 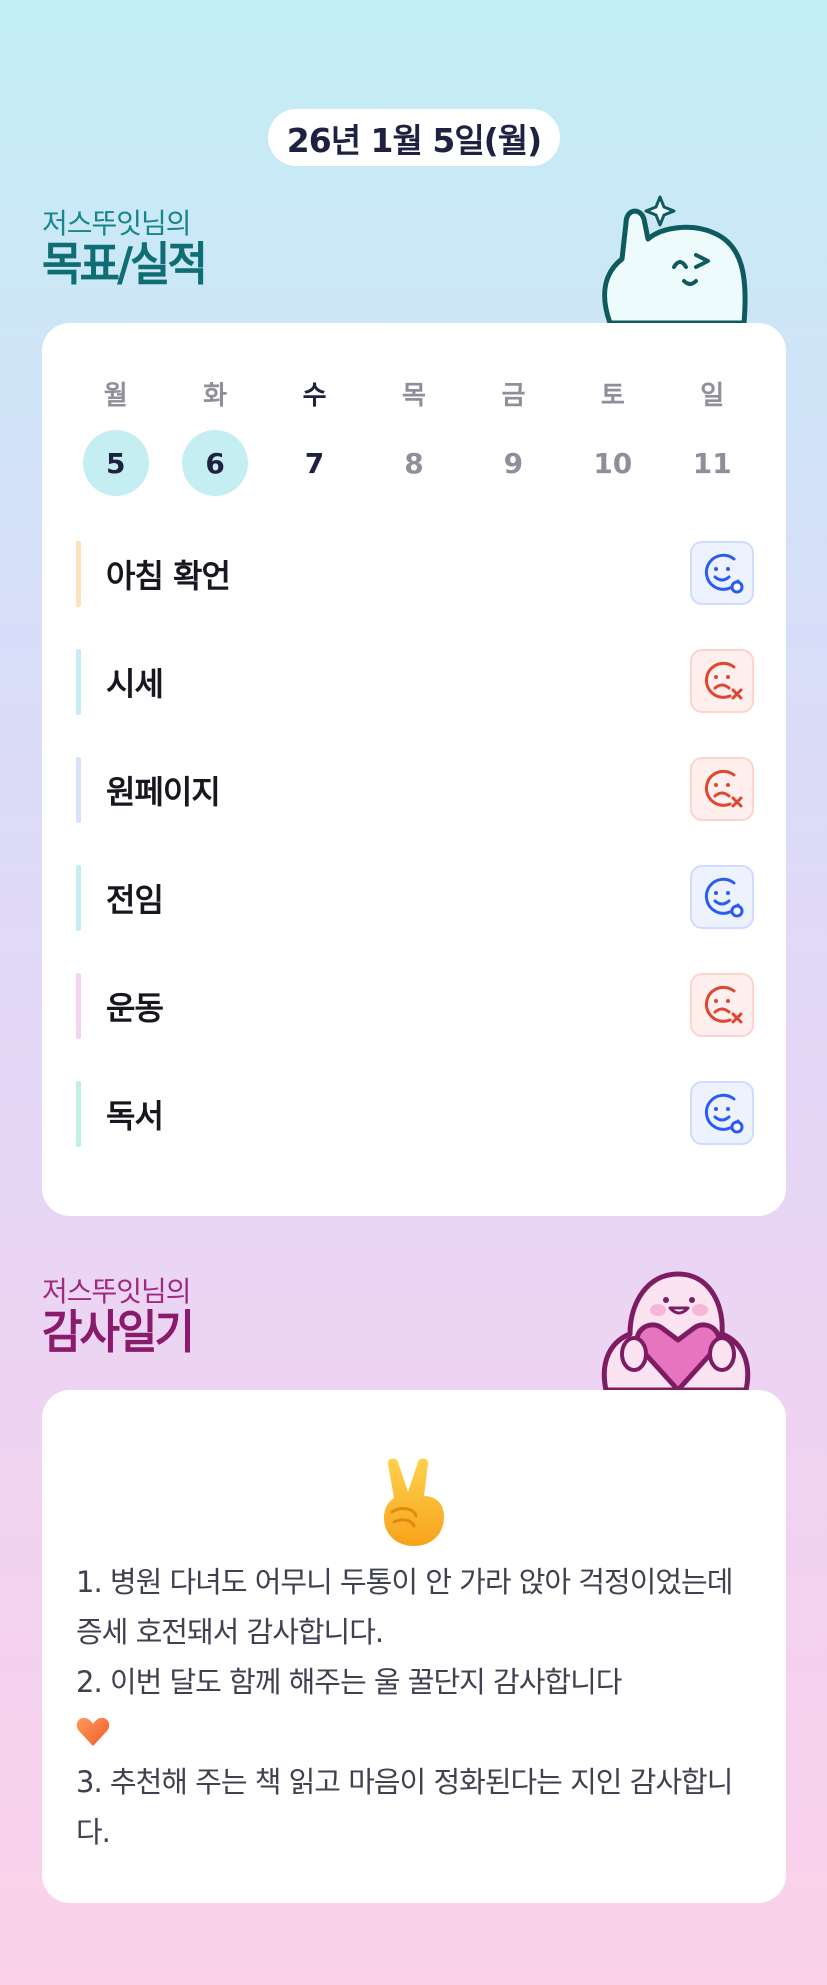 What do you see at coordinates (676, 1331) in the screenshot?
I see `heart-hugging-ghost-mascot-icon` at bounding box center [676, 1331].